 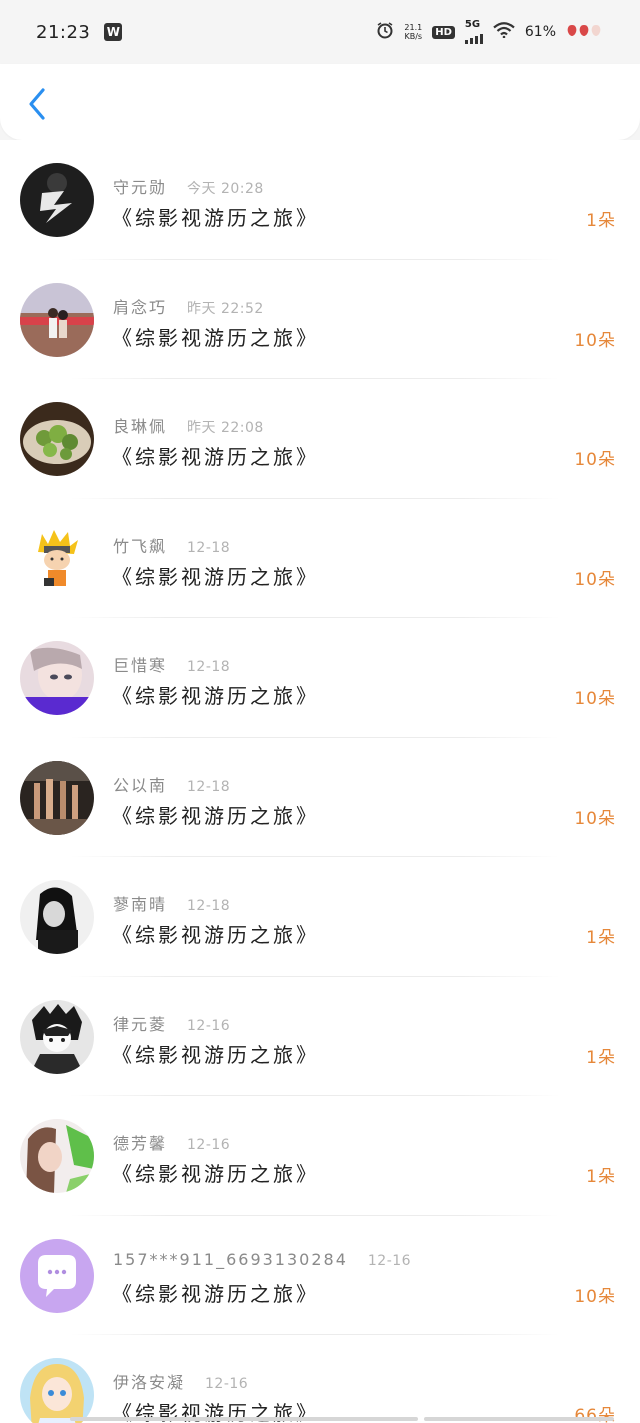 What do you see at coordinates (320, 319) in the screenshot?
I see `list-item: 肩念巧 昨天 22:52 《综影视游历之旅》 10朵` at bounding box center [320, 319].